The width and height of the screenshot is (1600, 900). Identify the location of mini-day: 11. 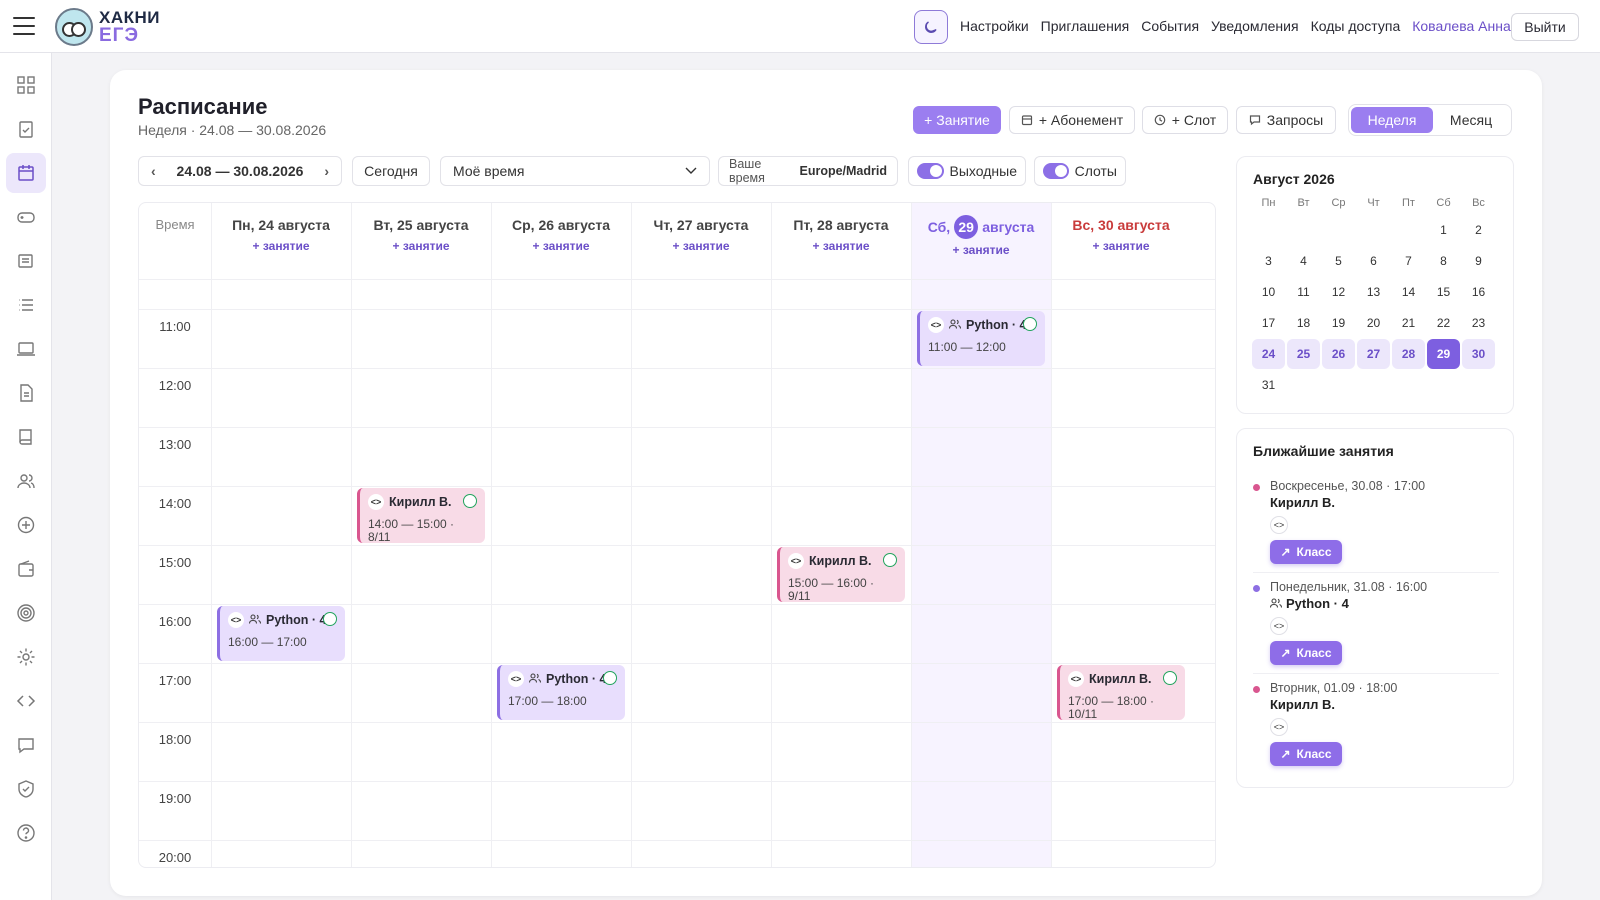
(1303, 292).